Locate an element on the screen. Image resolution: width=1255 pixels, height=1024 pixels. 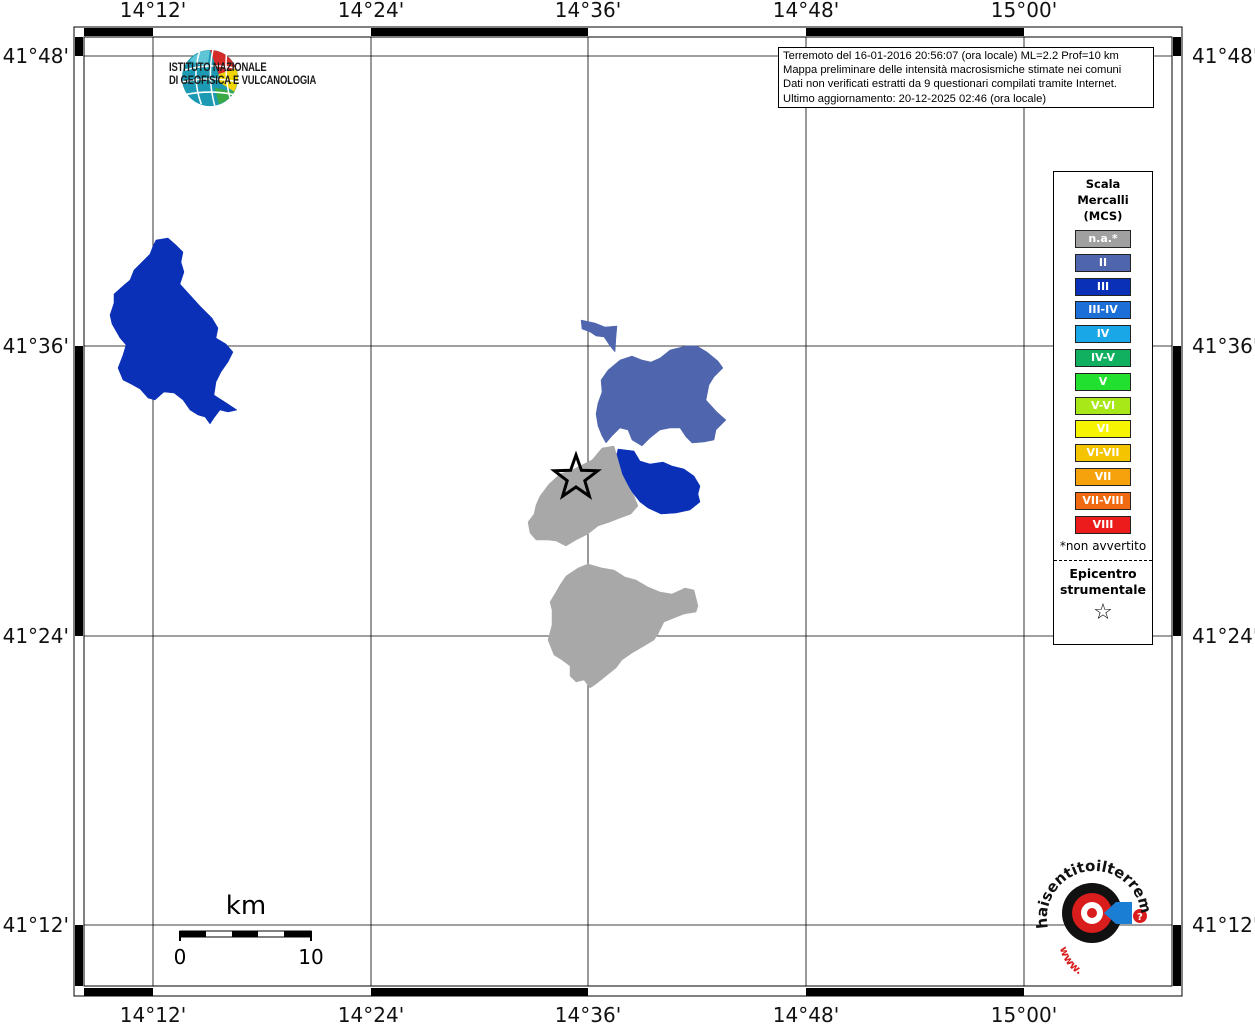
legend-divider is located at coordinates (1103, 561).